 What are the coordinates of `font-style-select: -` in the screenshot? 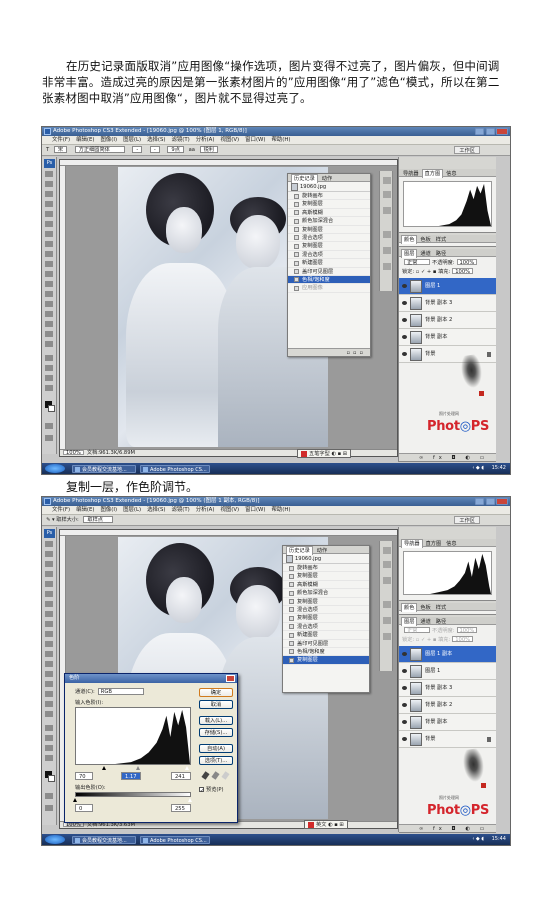 It's located at (137, 149).